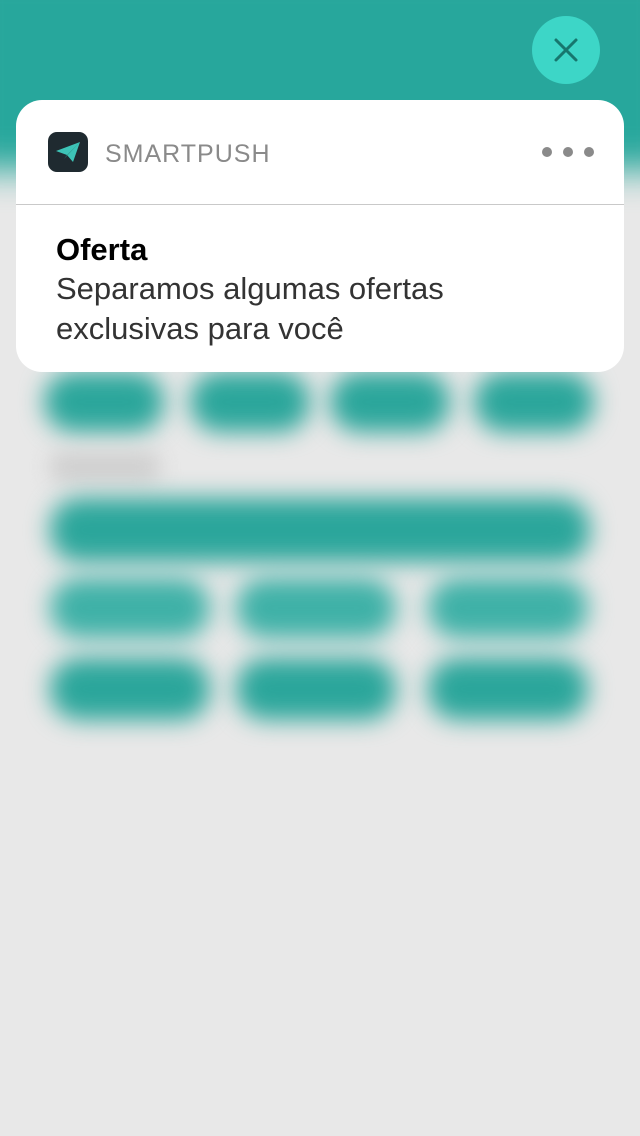  I want to click on close-icon, so click(566, 50).